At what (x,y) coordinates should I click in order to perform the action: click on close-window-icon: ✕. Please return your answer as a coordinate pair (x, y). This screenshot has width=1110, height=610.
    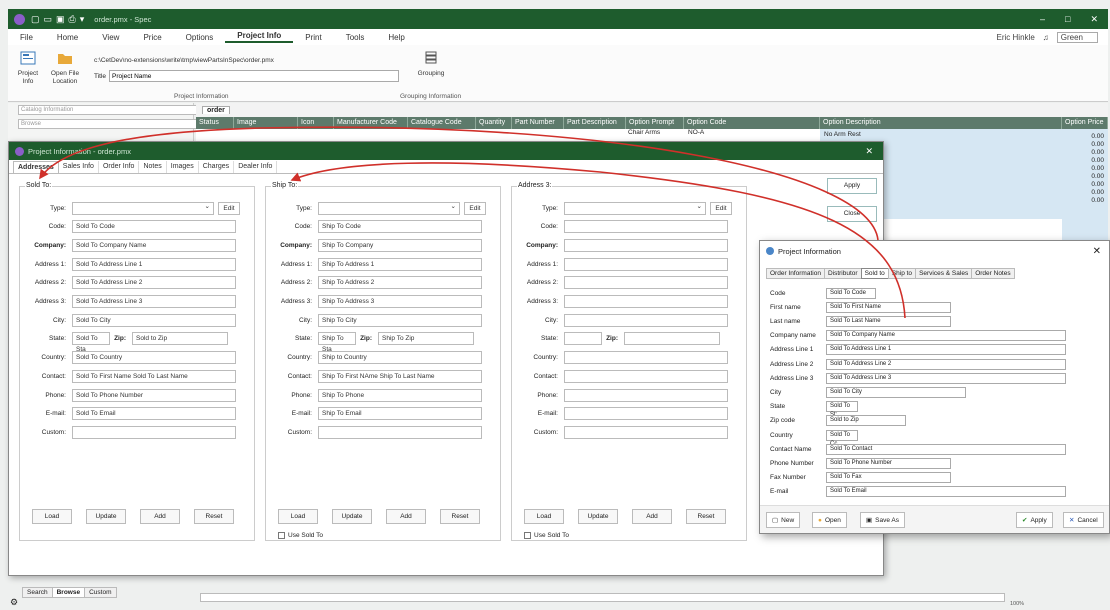
    Looking at the image, I should click on (1094, 19).